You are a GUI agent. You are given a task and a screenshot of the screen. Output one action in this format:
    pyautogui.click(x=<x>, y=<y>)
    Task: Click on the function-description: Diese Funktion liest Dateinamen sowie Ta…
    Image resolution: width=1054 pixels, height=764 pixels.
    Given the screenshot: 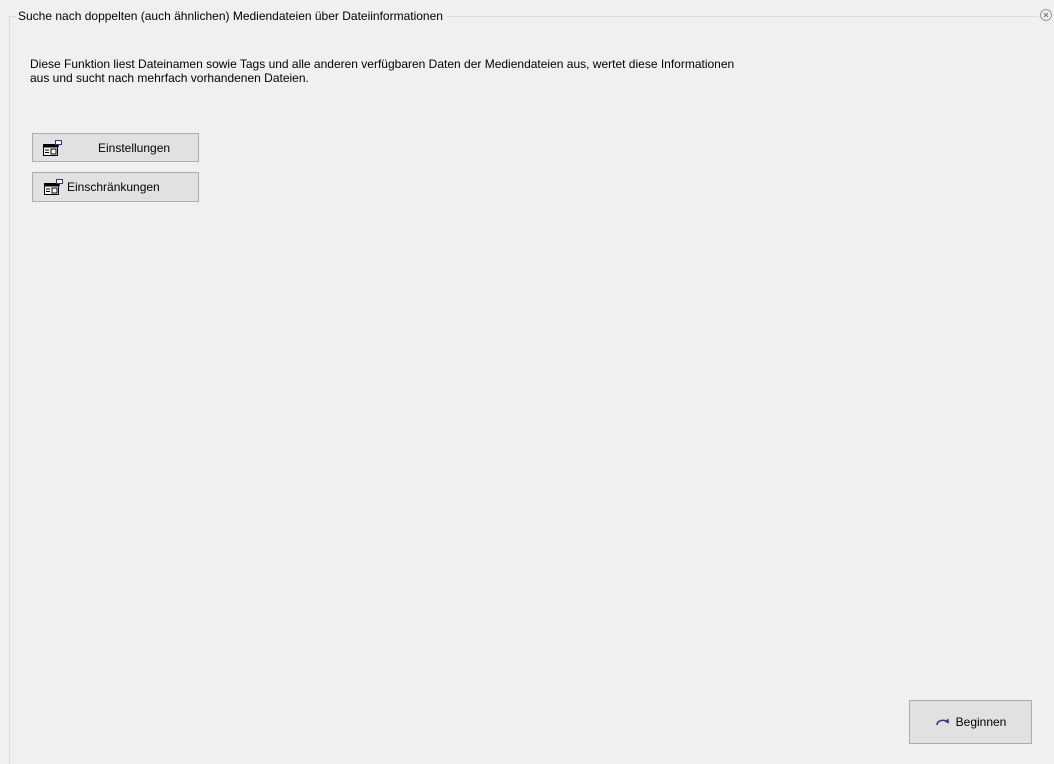 What is the action you would take?
    pyautogui.click(x=382, y=71)
    